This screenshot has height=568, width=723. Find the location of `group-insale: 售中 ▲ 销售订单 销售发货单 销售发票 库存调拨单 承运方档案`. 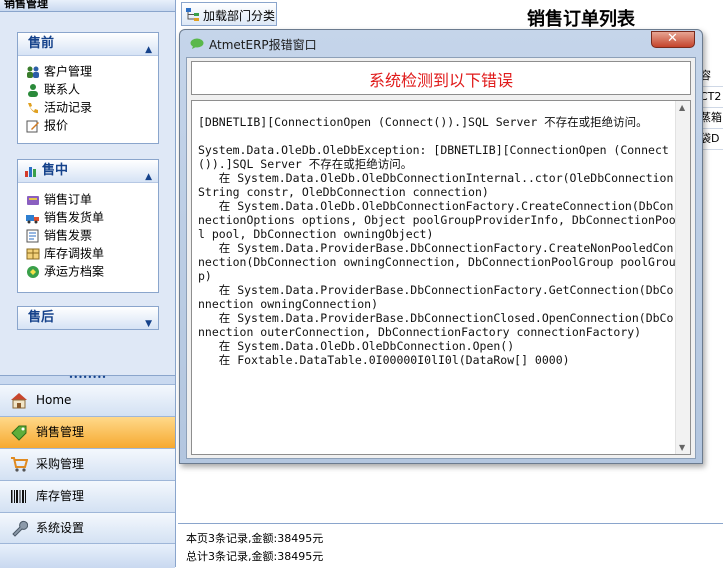

group-insale: 售中 ▲ 销售订单 销售发货单 销售发票 库存调拨单 承运方档案 is located at coordinates (88, 226).